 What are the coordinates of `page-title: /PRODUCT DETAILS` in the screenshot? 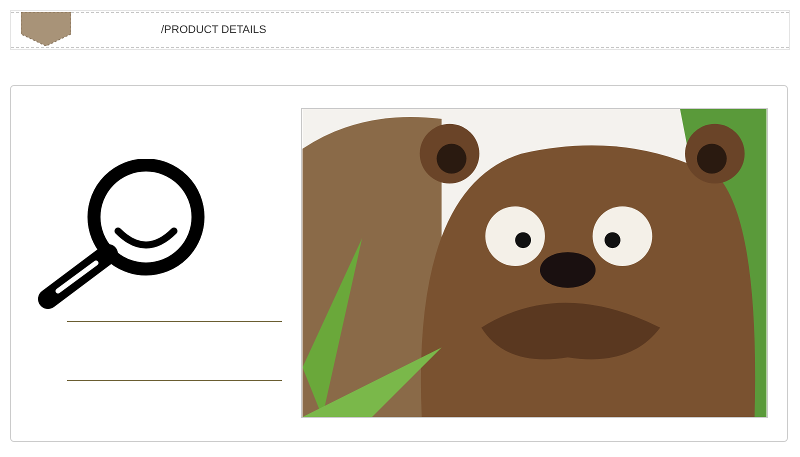 It's located at (213, 30).